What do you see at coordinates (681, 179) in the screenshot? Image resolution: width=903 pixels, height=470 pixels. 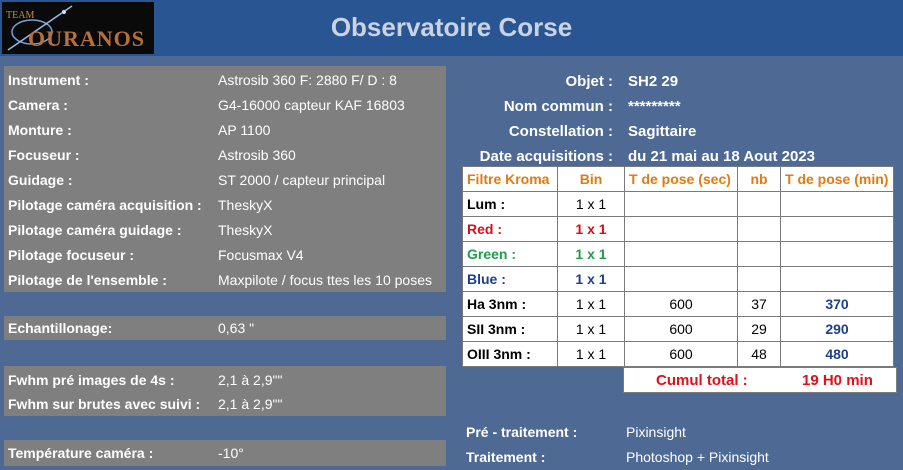 I see `header-pose-sec: T de pose (sec)` at bounding box center [681, 179].